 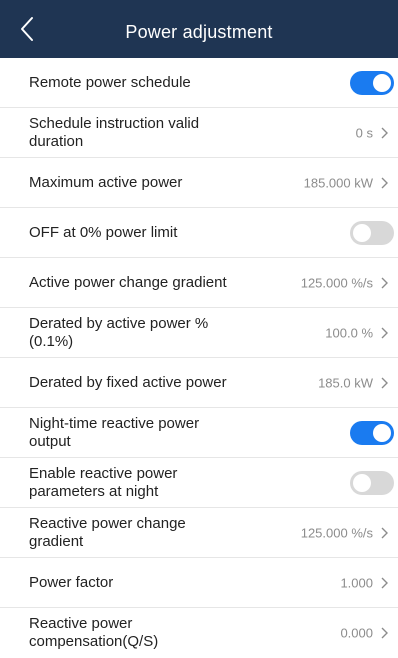 I want to click on row-derated-by-active-power-percent: Derated by active power % (0.1%) 100.0 %, so click(x=199, y=333).